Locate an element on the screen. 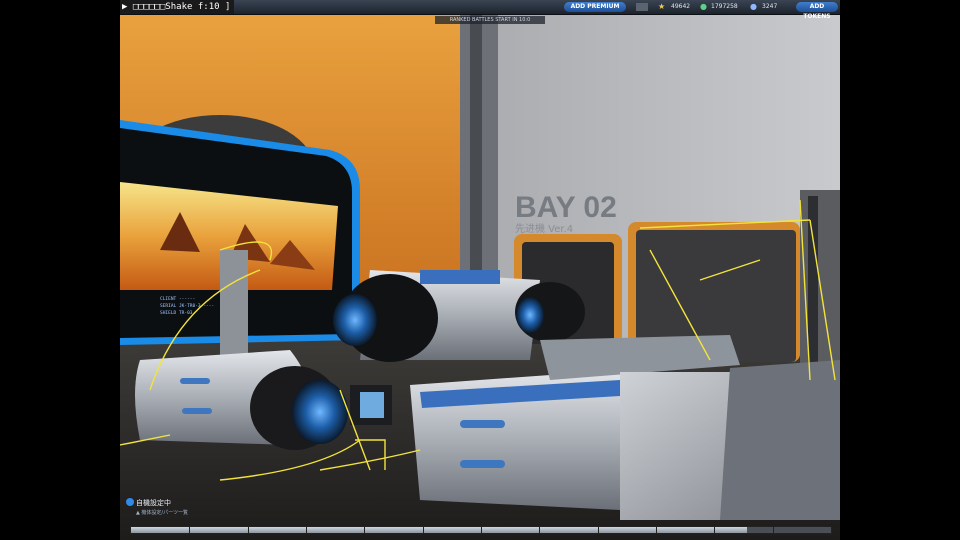 The height and width of the screenshot is (540, 960). bay-label: BAY 02 is located at coordinates (566, 207).